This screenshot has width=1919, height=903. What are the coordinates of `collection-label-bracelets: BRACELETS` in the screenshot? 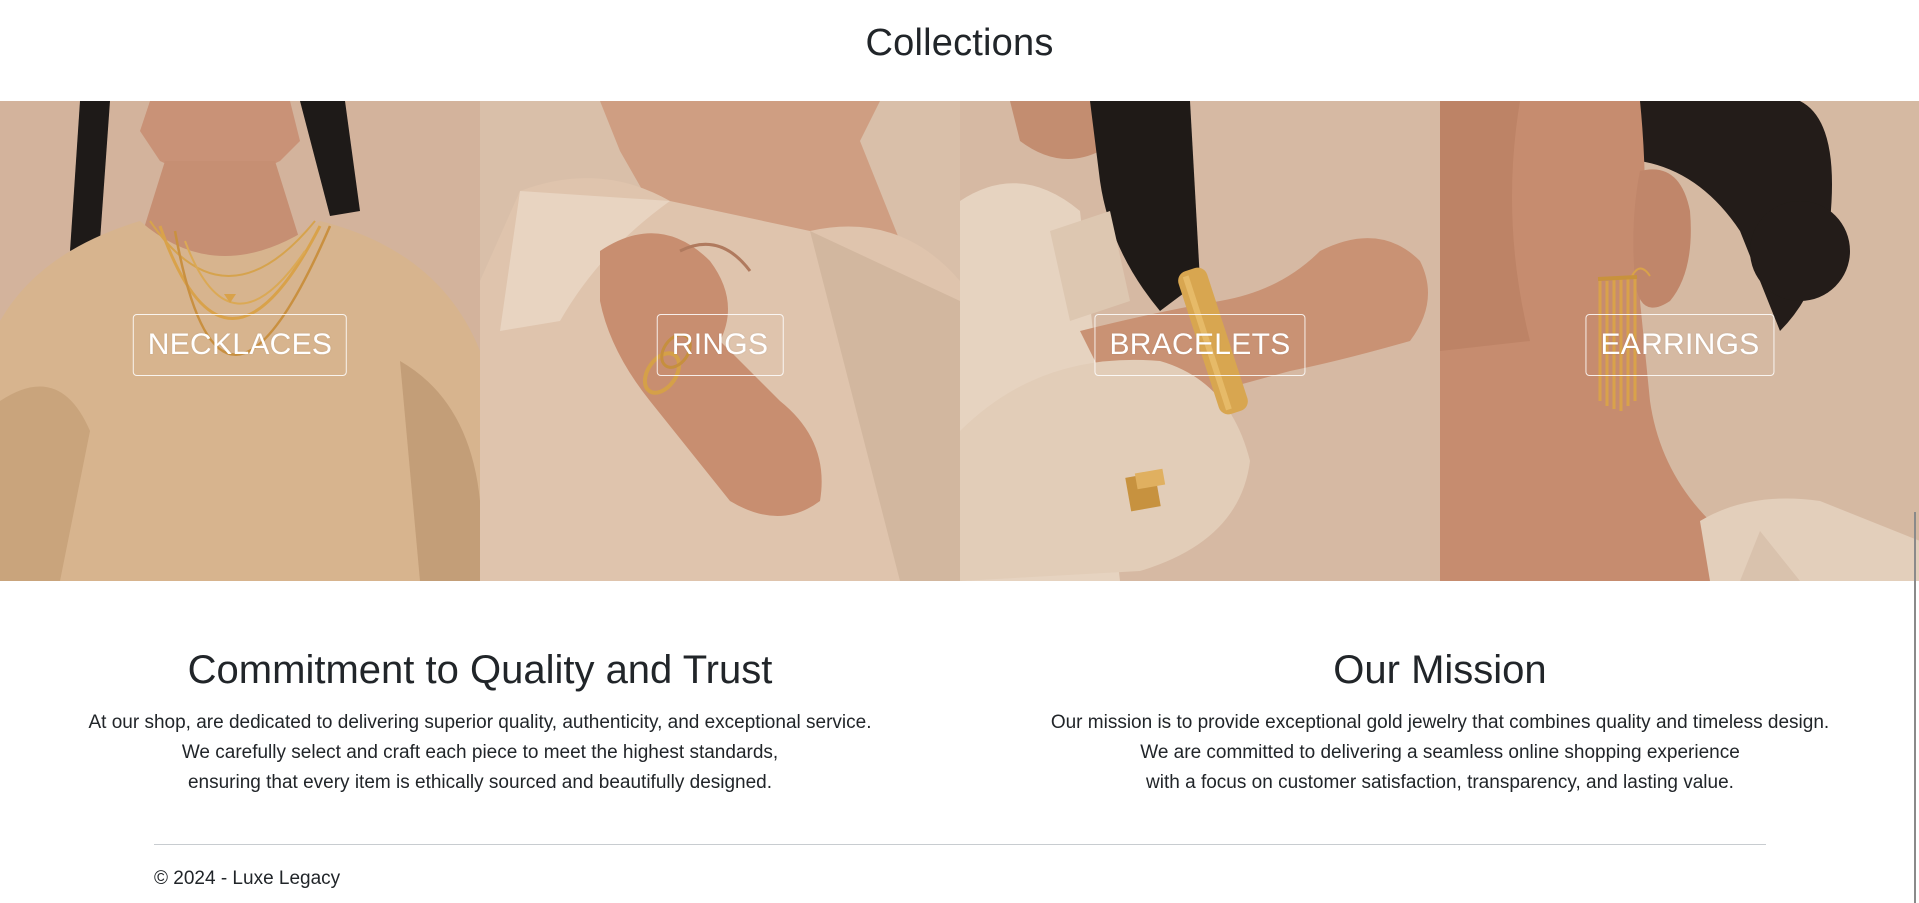 It's located at (1200, 345).